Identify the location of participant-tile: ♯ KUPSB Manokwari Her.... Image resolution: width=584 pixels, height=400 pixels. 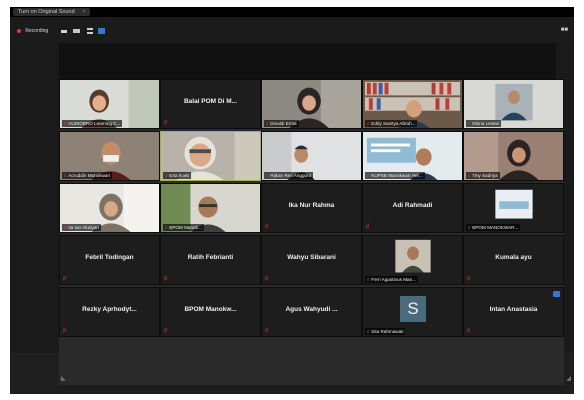
(412, 156).